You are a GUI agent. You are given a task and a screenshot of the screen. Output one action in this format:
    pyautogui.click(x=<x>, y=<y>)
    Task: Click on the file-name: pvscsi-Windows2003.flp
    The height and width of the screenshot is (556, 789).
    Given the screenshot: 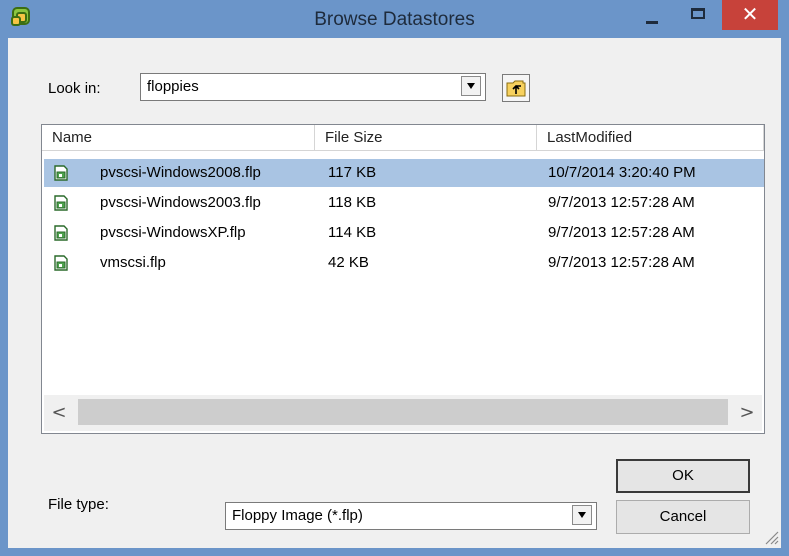 What is the action you would take?
    pyautogui.click(x=180, y=202)
    